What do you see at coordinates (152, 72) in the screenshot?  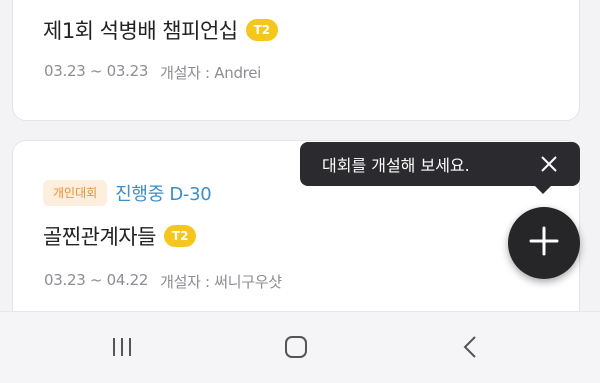 I see `tournament-meta: 03.23 ~ 03.23 개설자 : Andrei` at bounding box center [152, 72].